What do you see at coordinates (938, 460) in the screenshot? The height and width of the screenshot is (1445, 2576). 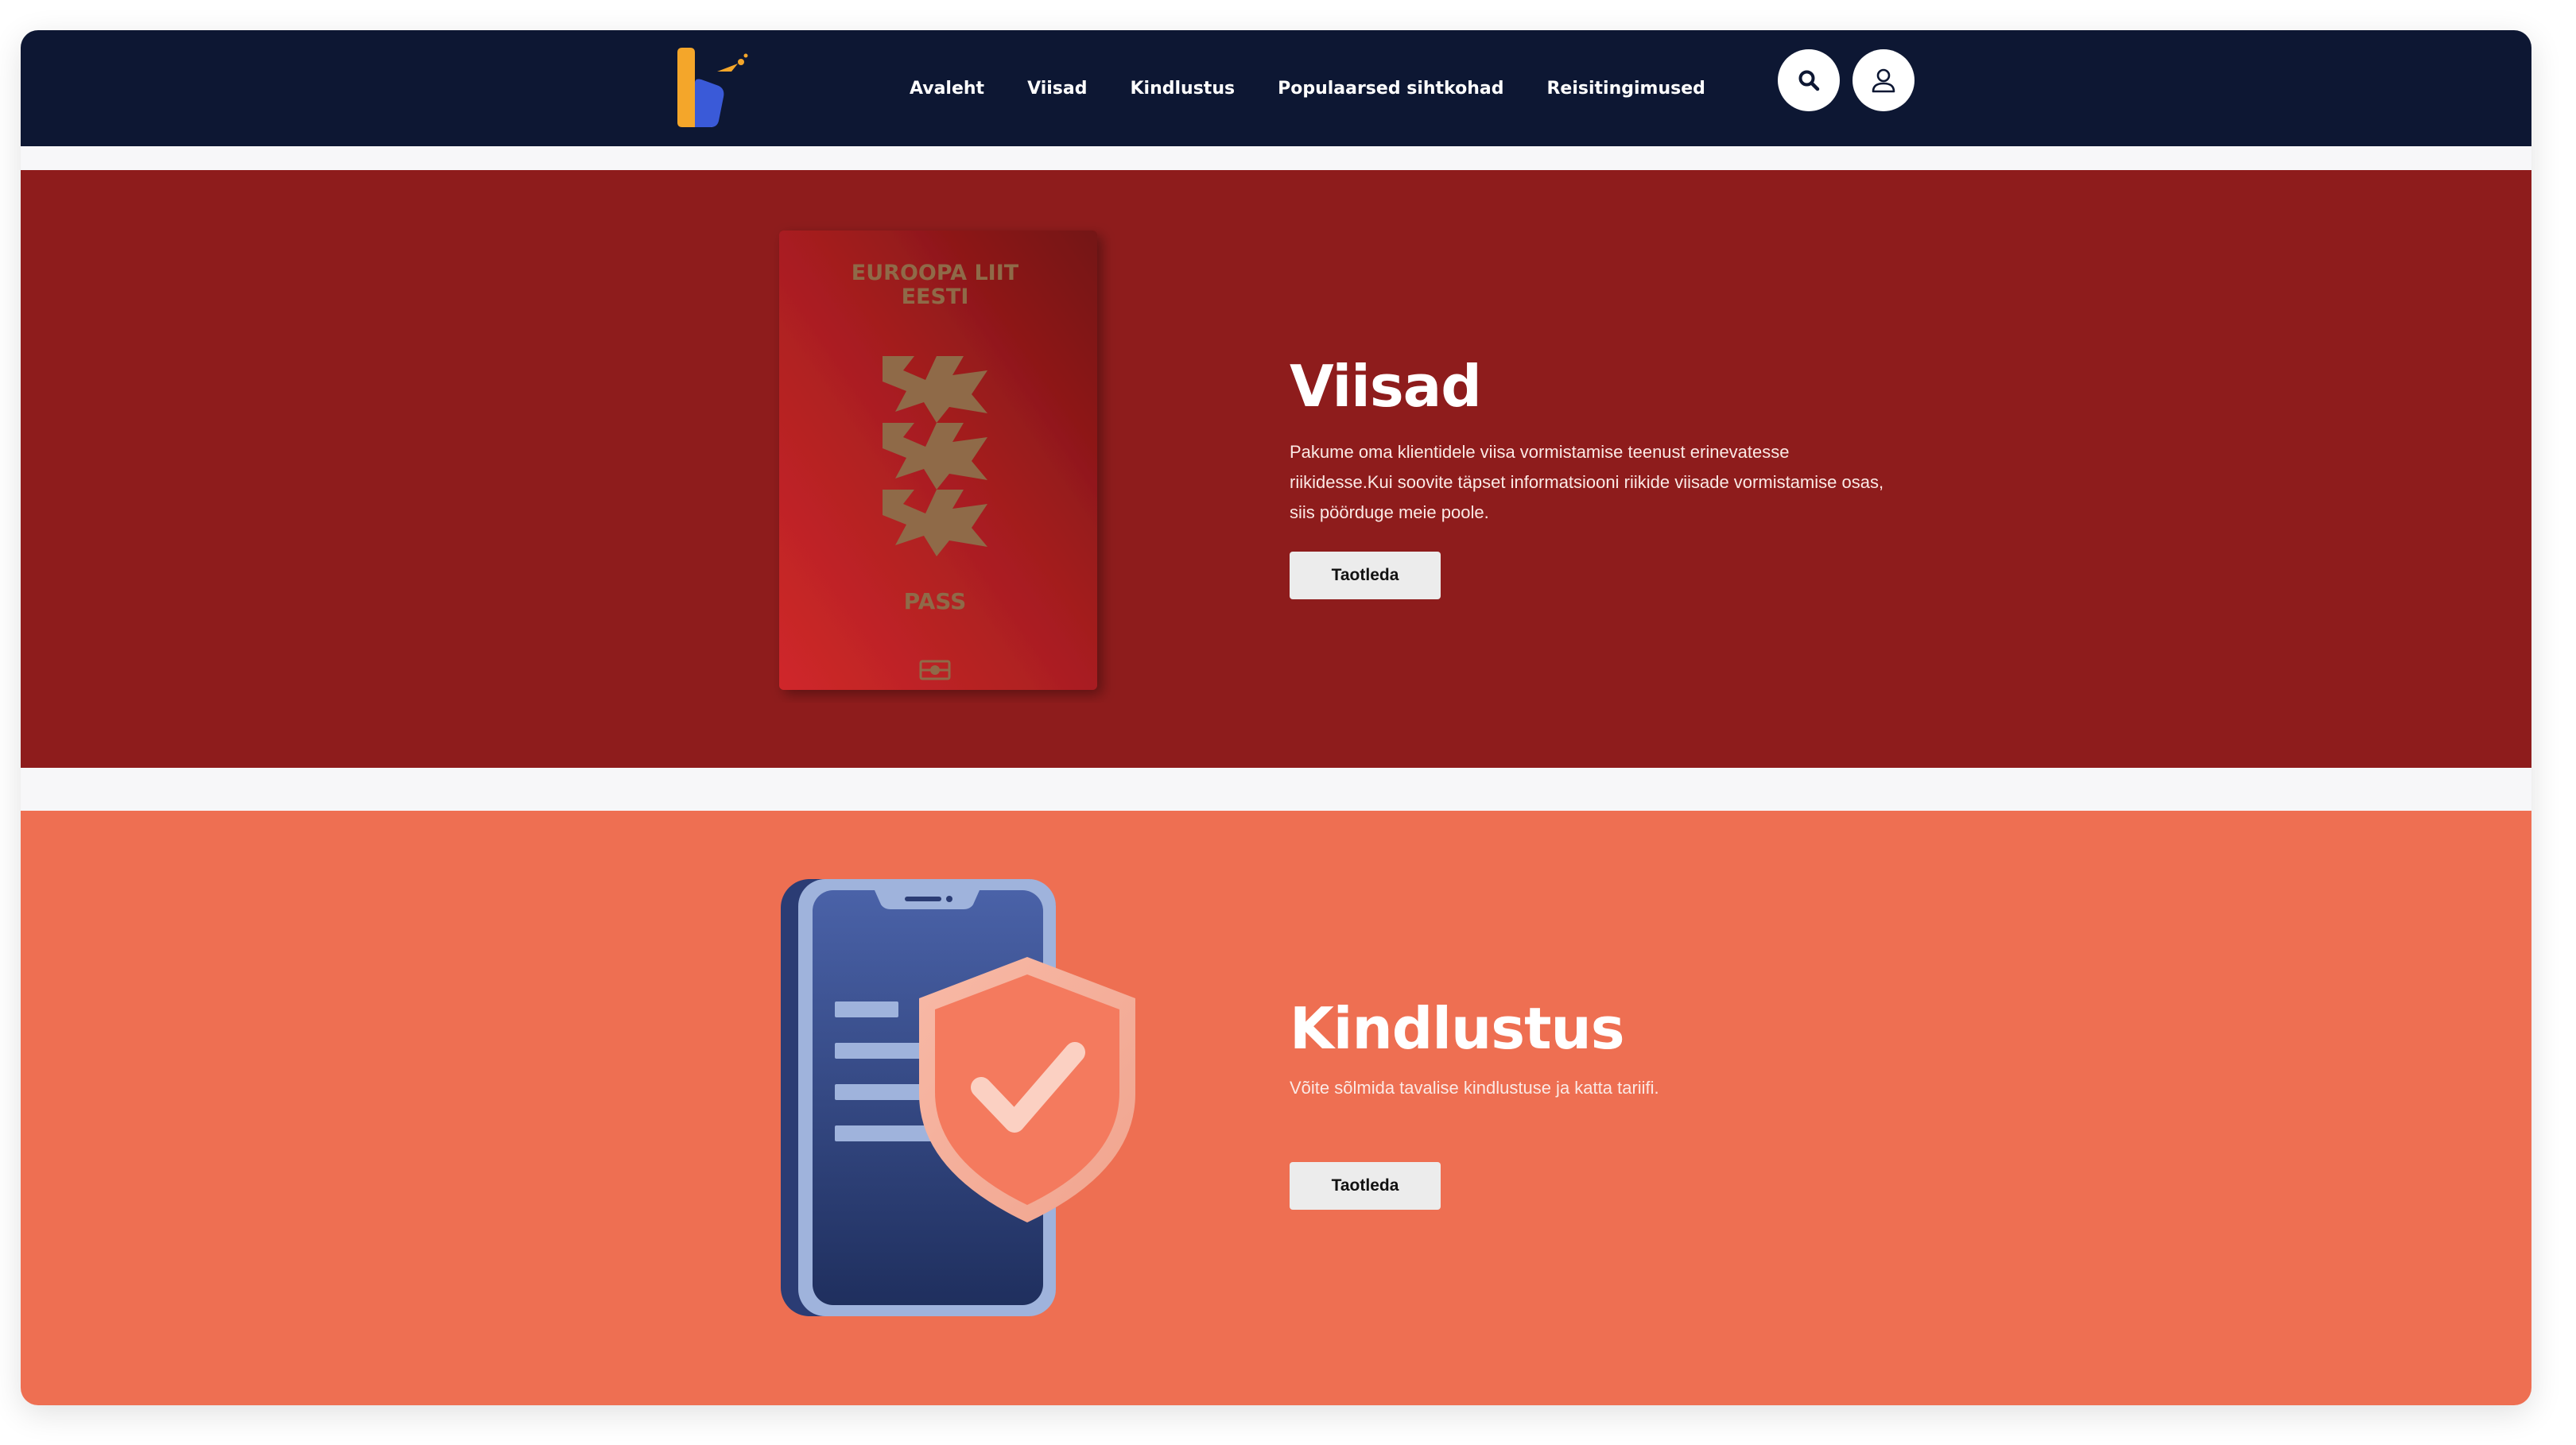 I see `passport-illustration: EUROOPA LIIT EESTI PASS` at bounding box center [938, 460].